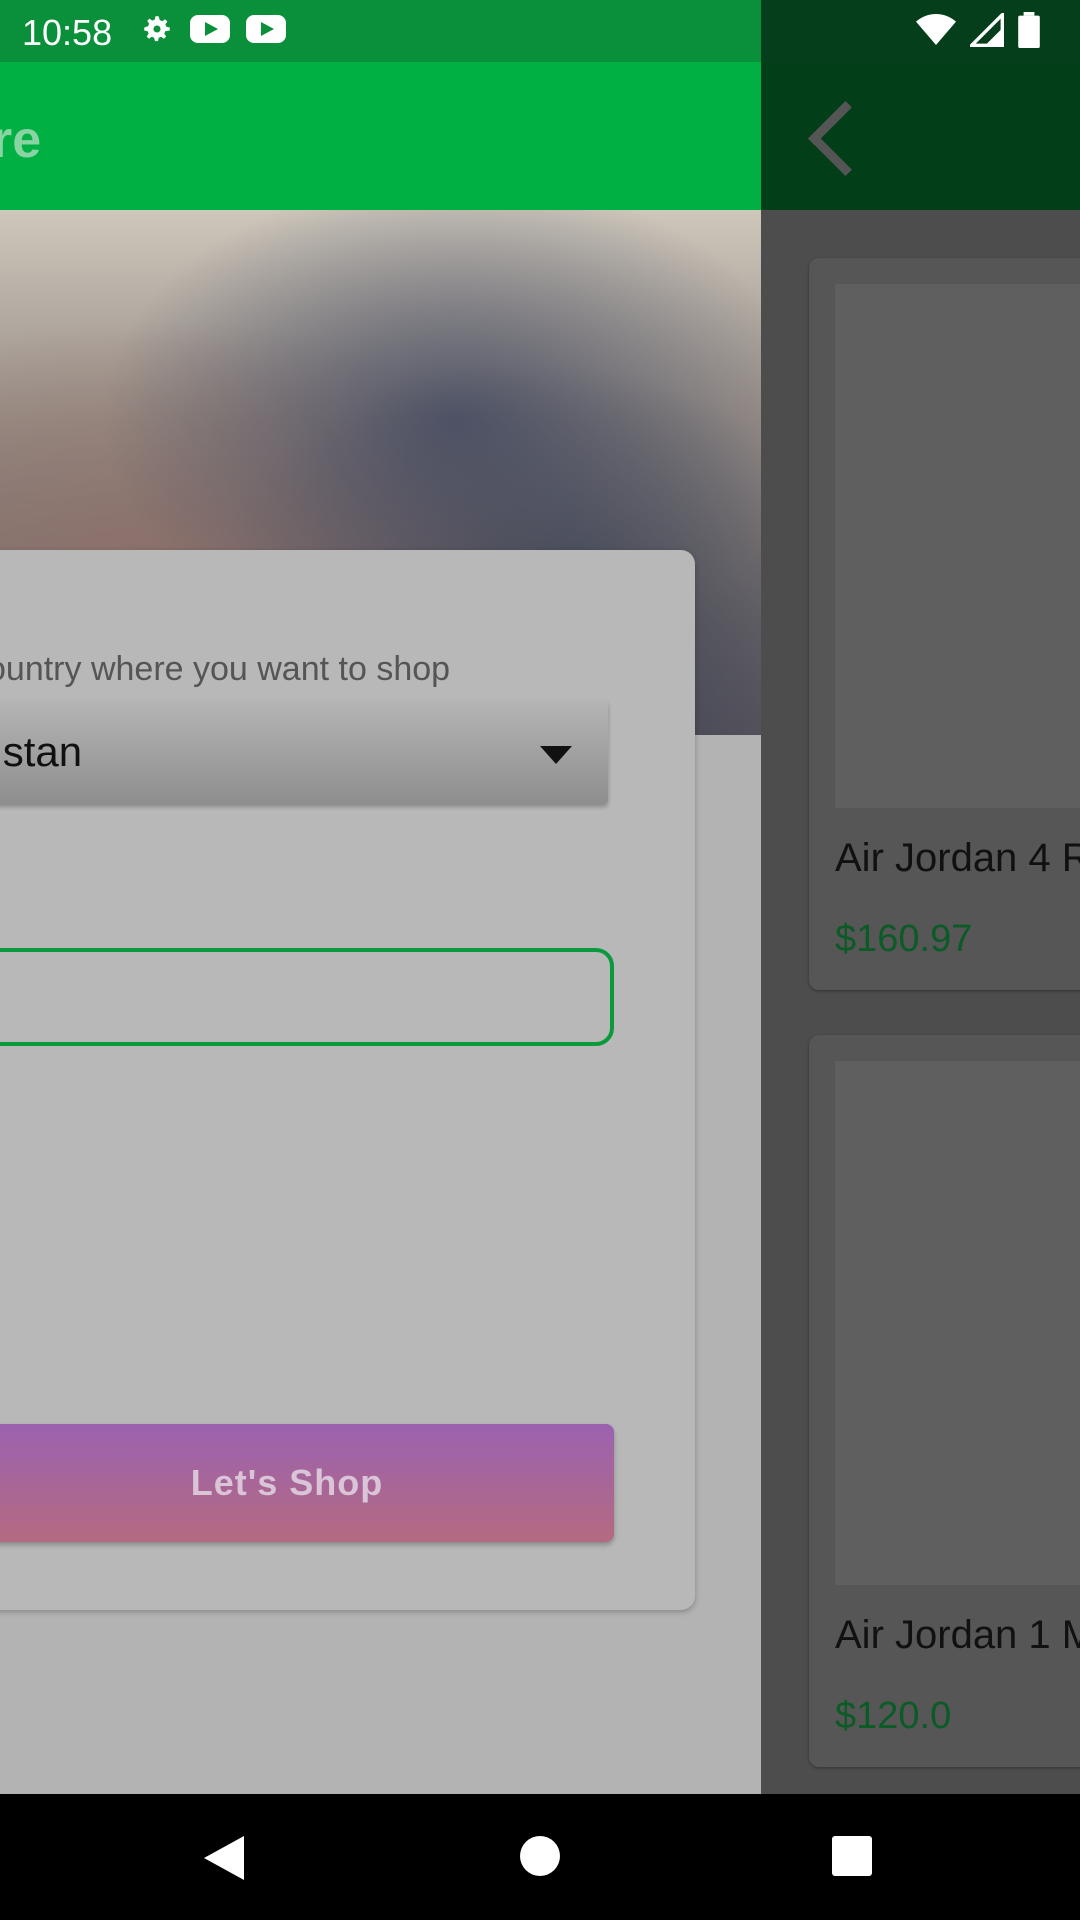 This screenshot has height=1920, width=1080. Describe the element at coordinates (157, 29) in the screenshot. I see `gear-icon` at that location.